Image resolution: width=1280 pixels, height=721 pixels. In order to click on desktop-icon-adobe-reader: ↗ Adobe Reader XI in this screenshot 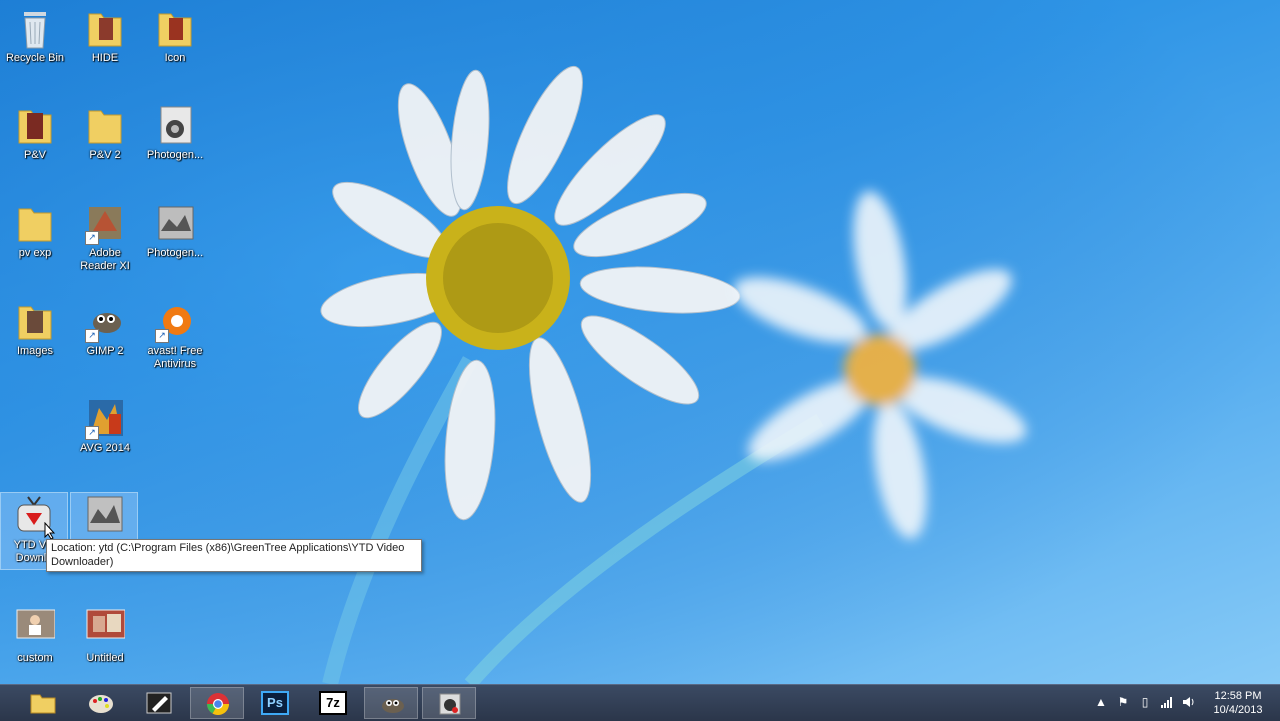, I will do `click(105, 237)`.